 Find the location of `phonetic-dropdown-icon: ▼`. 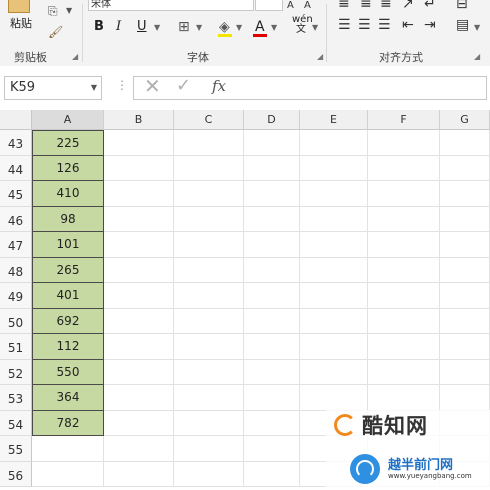

phonetic-dropdown-icon: ▼ is located at coordinates (315, 27).